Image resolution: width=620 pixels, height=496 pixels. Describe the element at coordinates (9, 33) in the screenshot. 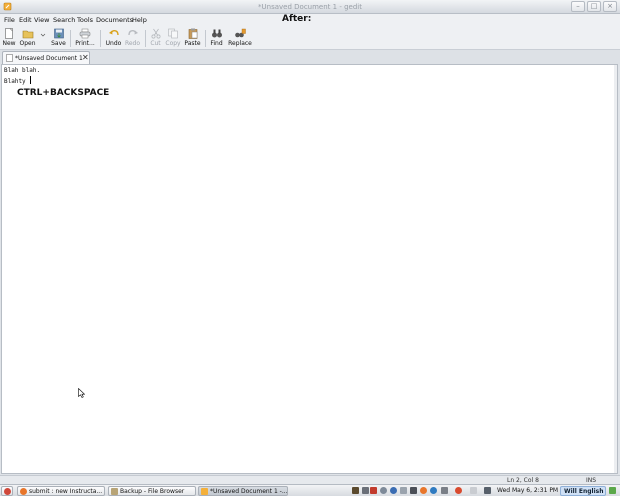

I see `new-document-icon` at that location.